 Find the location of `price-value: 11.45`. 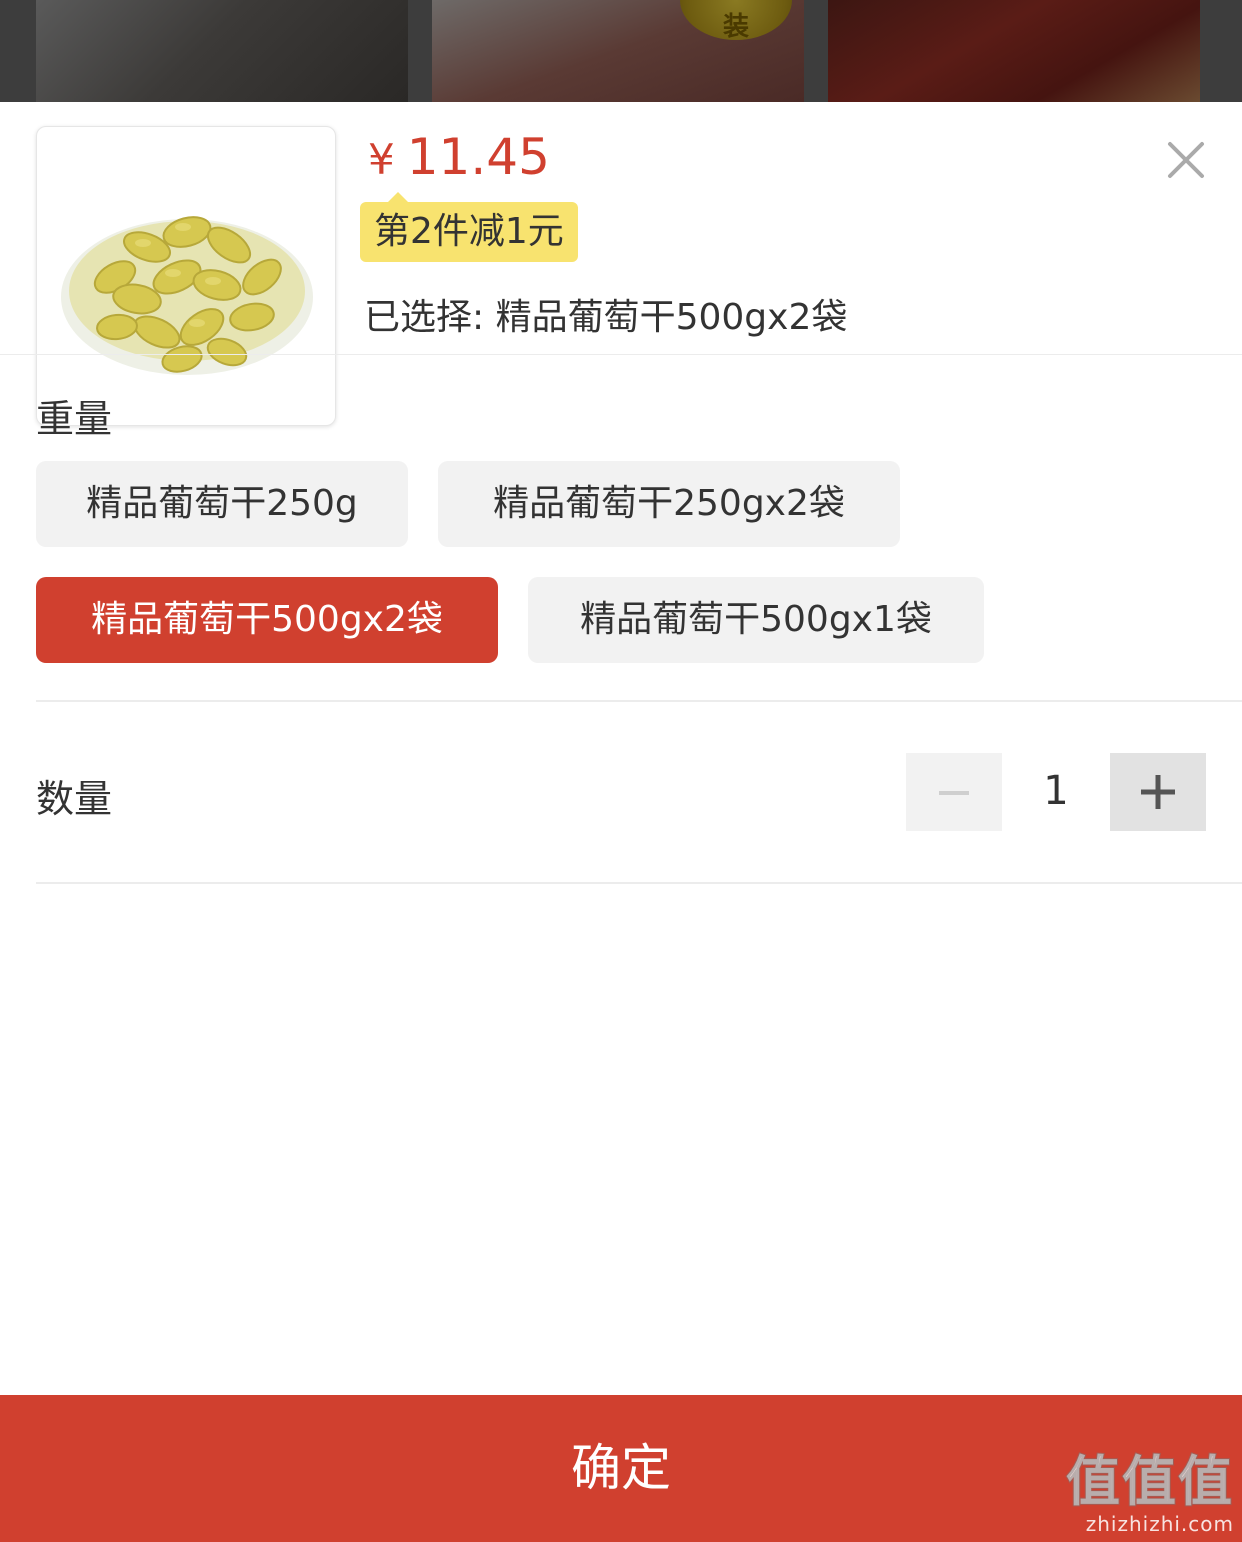

price-value: 11.45 is located at coordinates (478, 157).